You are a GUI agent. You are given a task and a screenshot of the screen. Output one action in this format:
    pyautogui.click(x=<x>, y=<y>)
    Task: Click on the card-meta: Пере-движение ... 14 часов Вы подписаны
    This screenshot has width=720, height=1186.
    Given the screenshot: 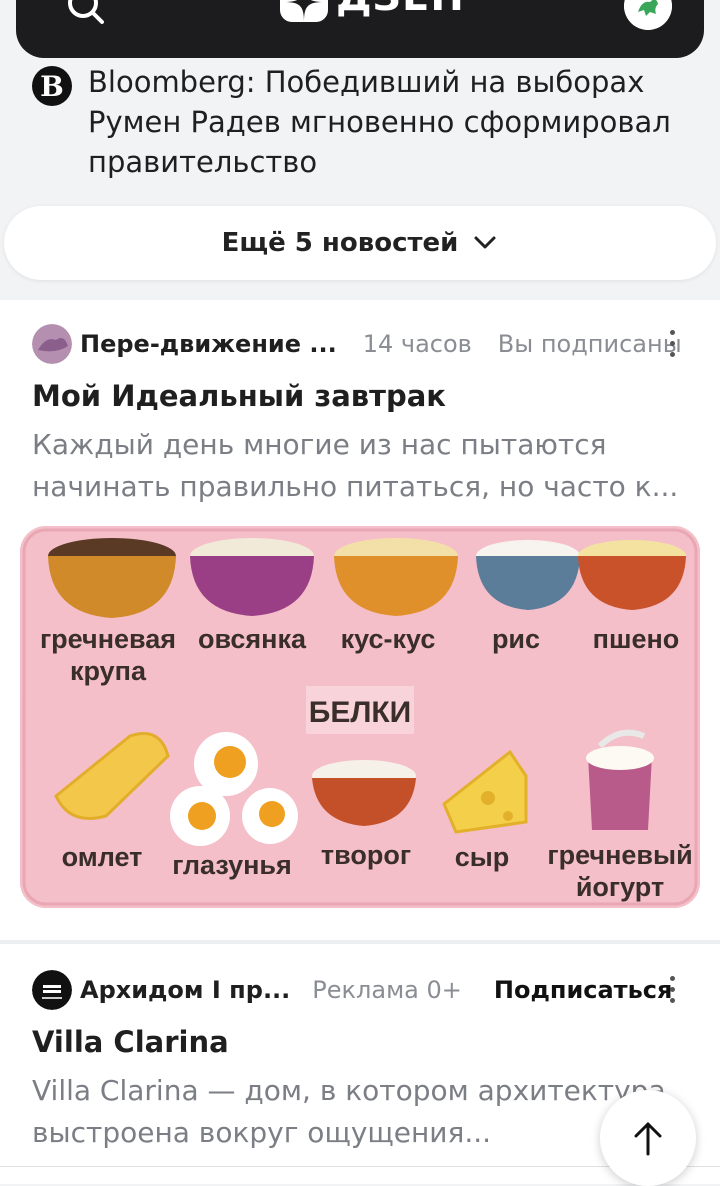 What is the action you would take?
    pyautogui.click(x=362, y=344)
    